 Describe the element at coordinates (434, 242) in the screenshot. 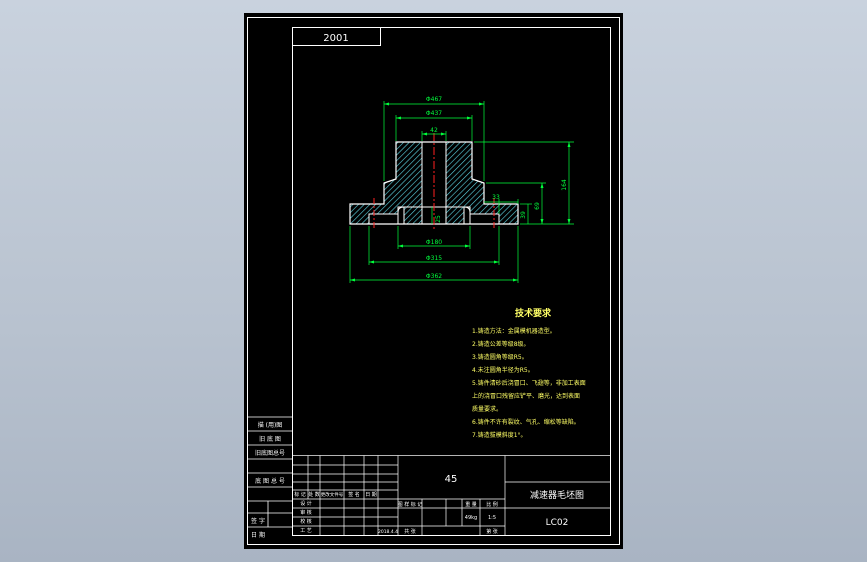

I see `dim-bottom-inner: Φ180` at that location.